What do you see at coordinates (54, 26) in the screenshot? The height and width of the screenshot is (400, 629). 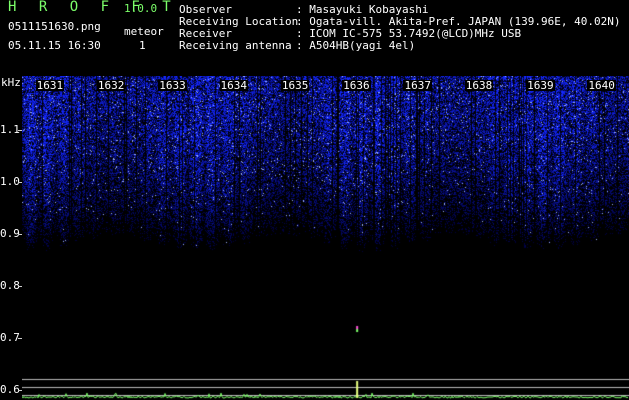 I see `file-name: 0511151630.png` at bounding box center [54, 26].